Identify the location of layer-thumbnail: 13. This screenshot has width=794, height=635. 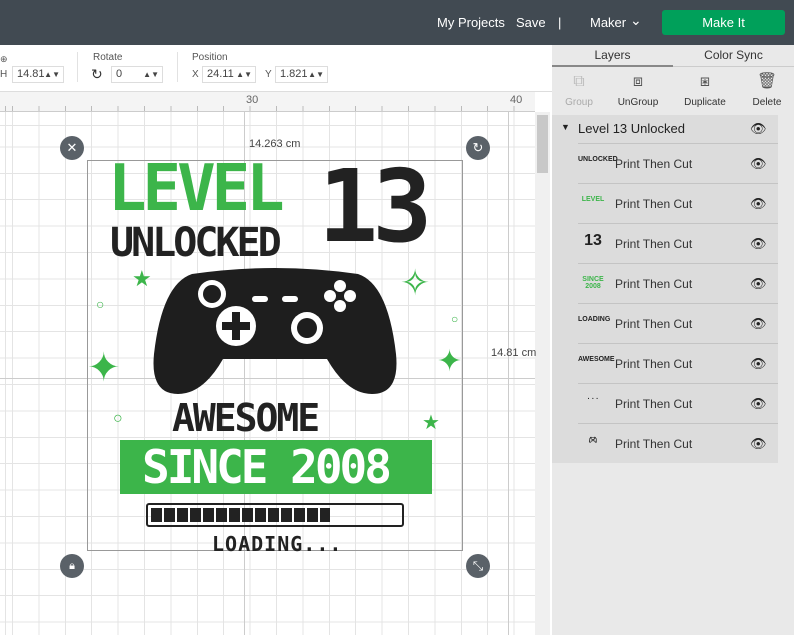
(593, 240).